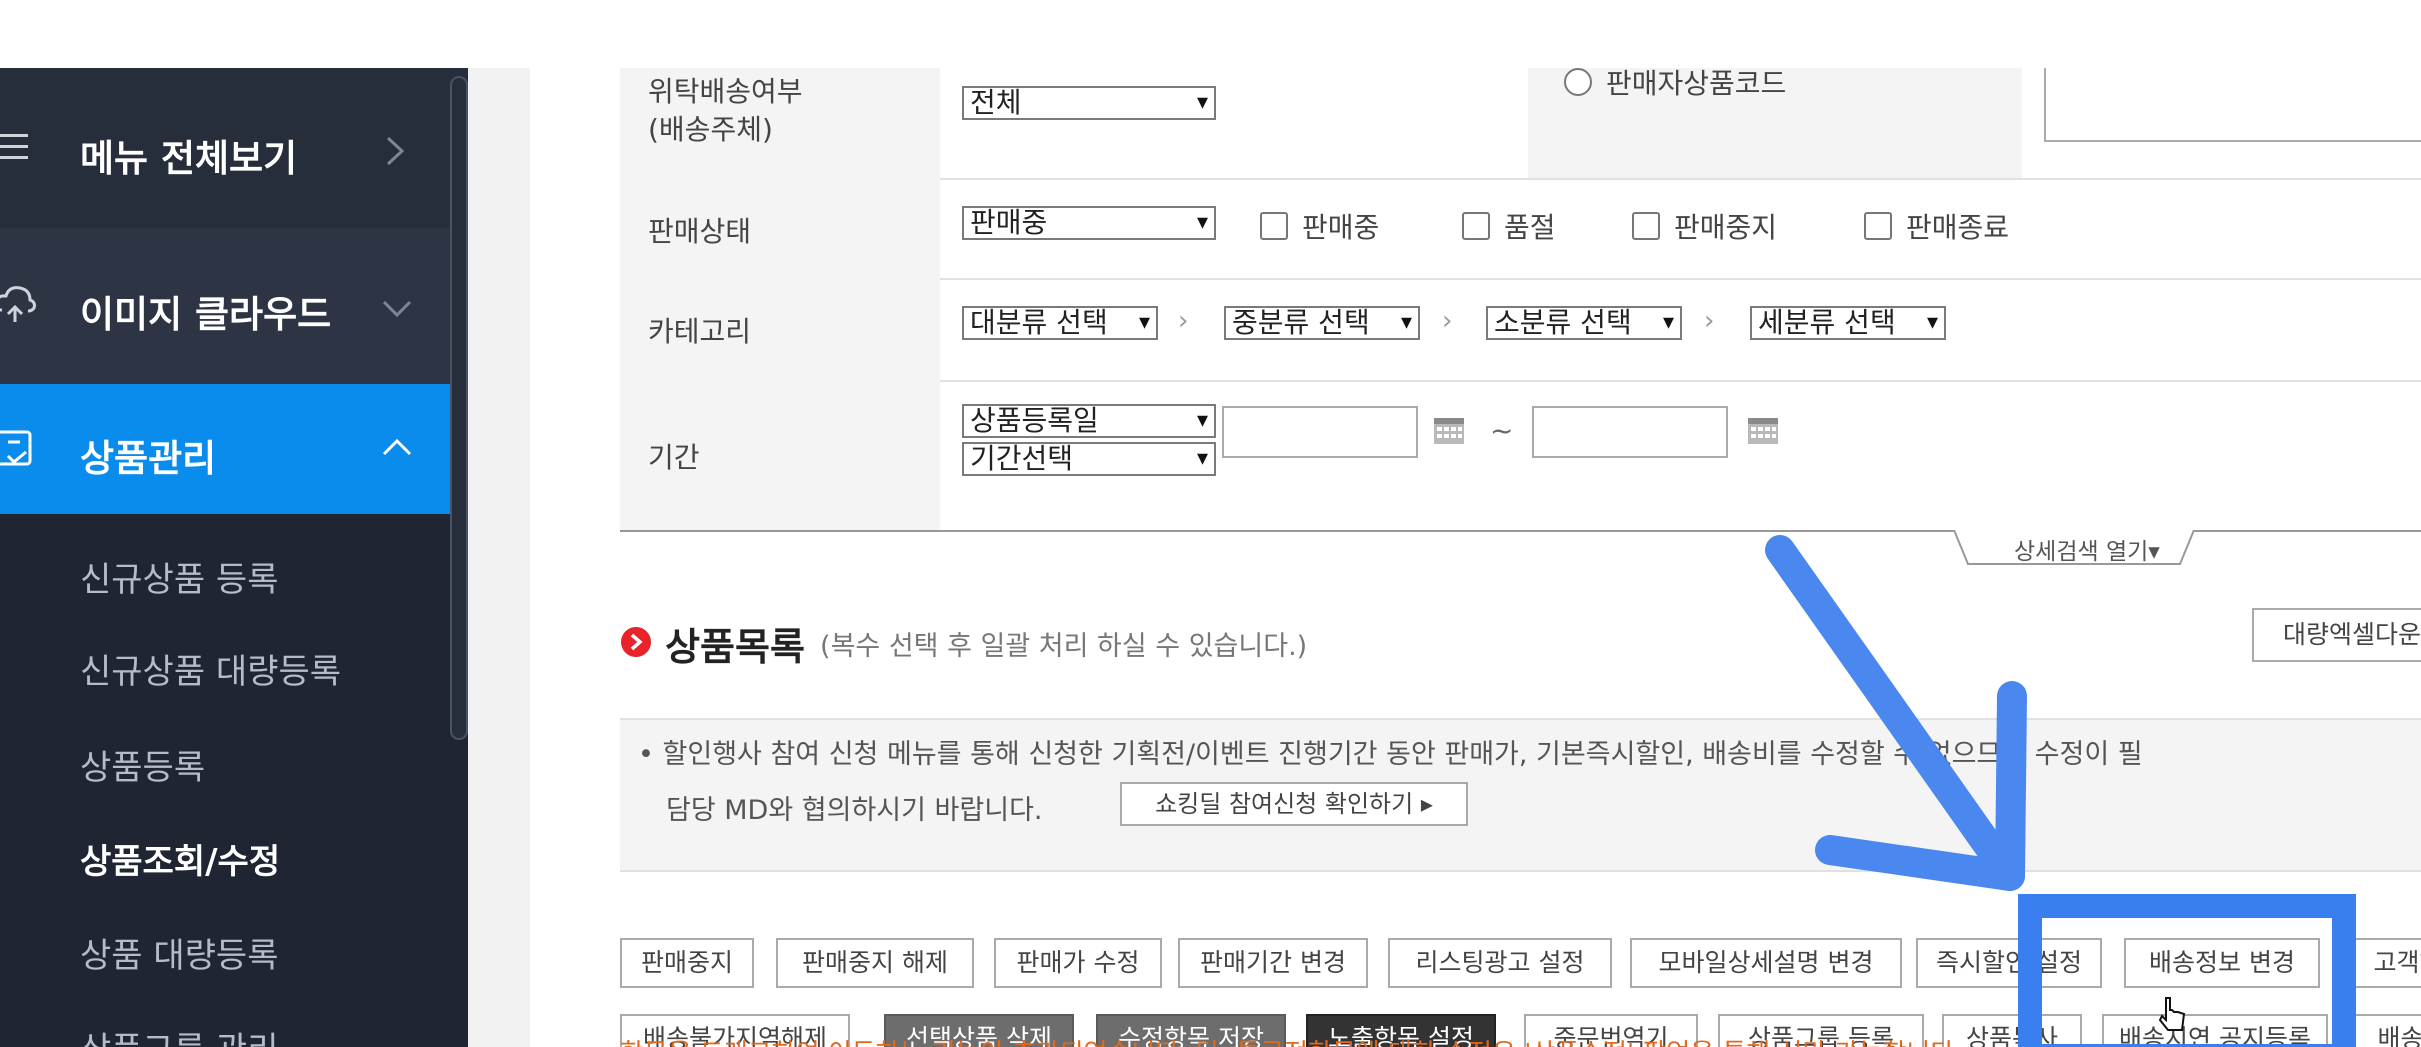 The height and width of the screenshot is (1047, 2421). Describe the element at coordinates (179, 952) in the screenshot. I see `submenu-product-bulk: 상품 대량등록` at that location.